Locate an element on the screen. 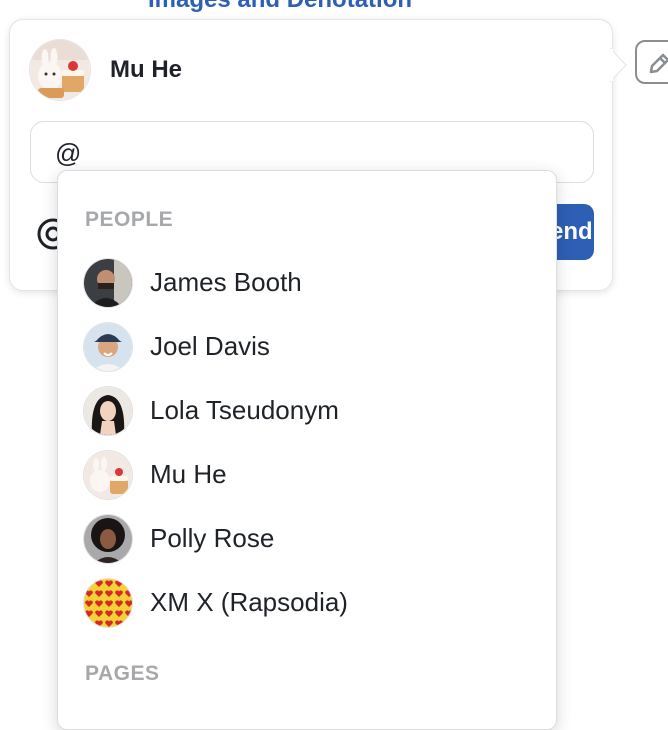 This screenshot has height=730, width=668. person-name: Mu He is located at coordinates (188, 474).